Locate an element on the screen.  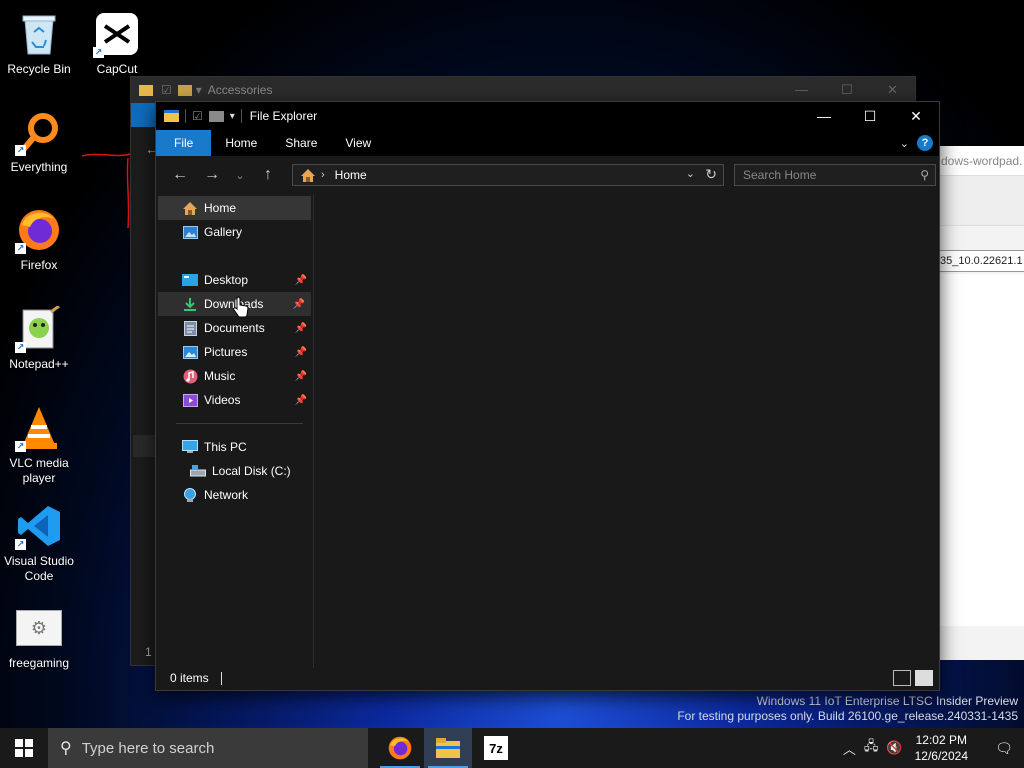
sidebar-item-pictures: Pictures 📌 is located at coordinates (234, 352).